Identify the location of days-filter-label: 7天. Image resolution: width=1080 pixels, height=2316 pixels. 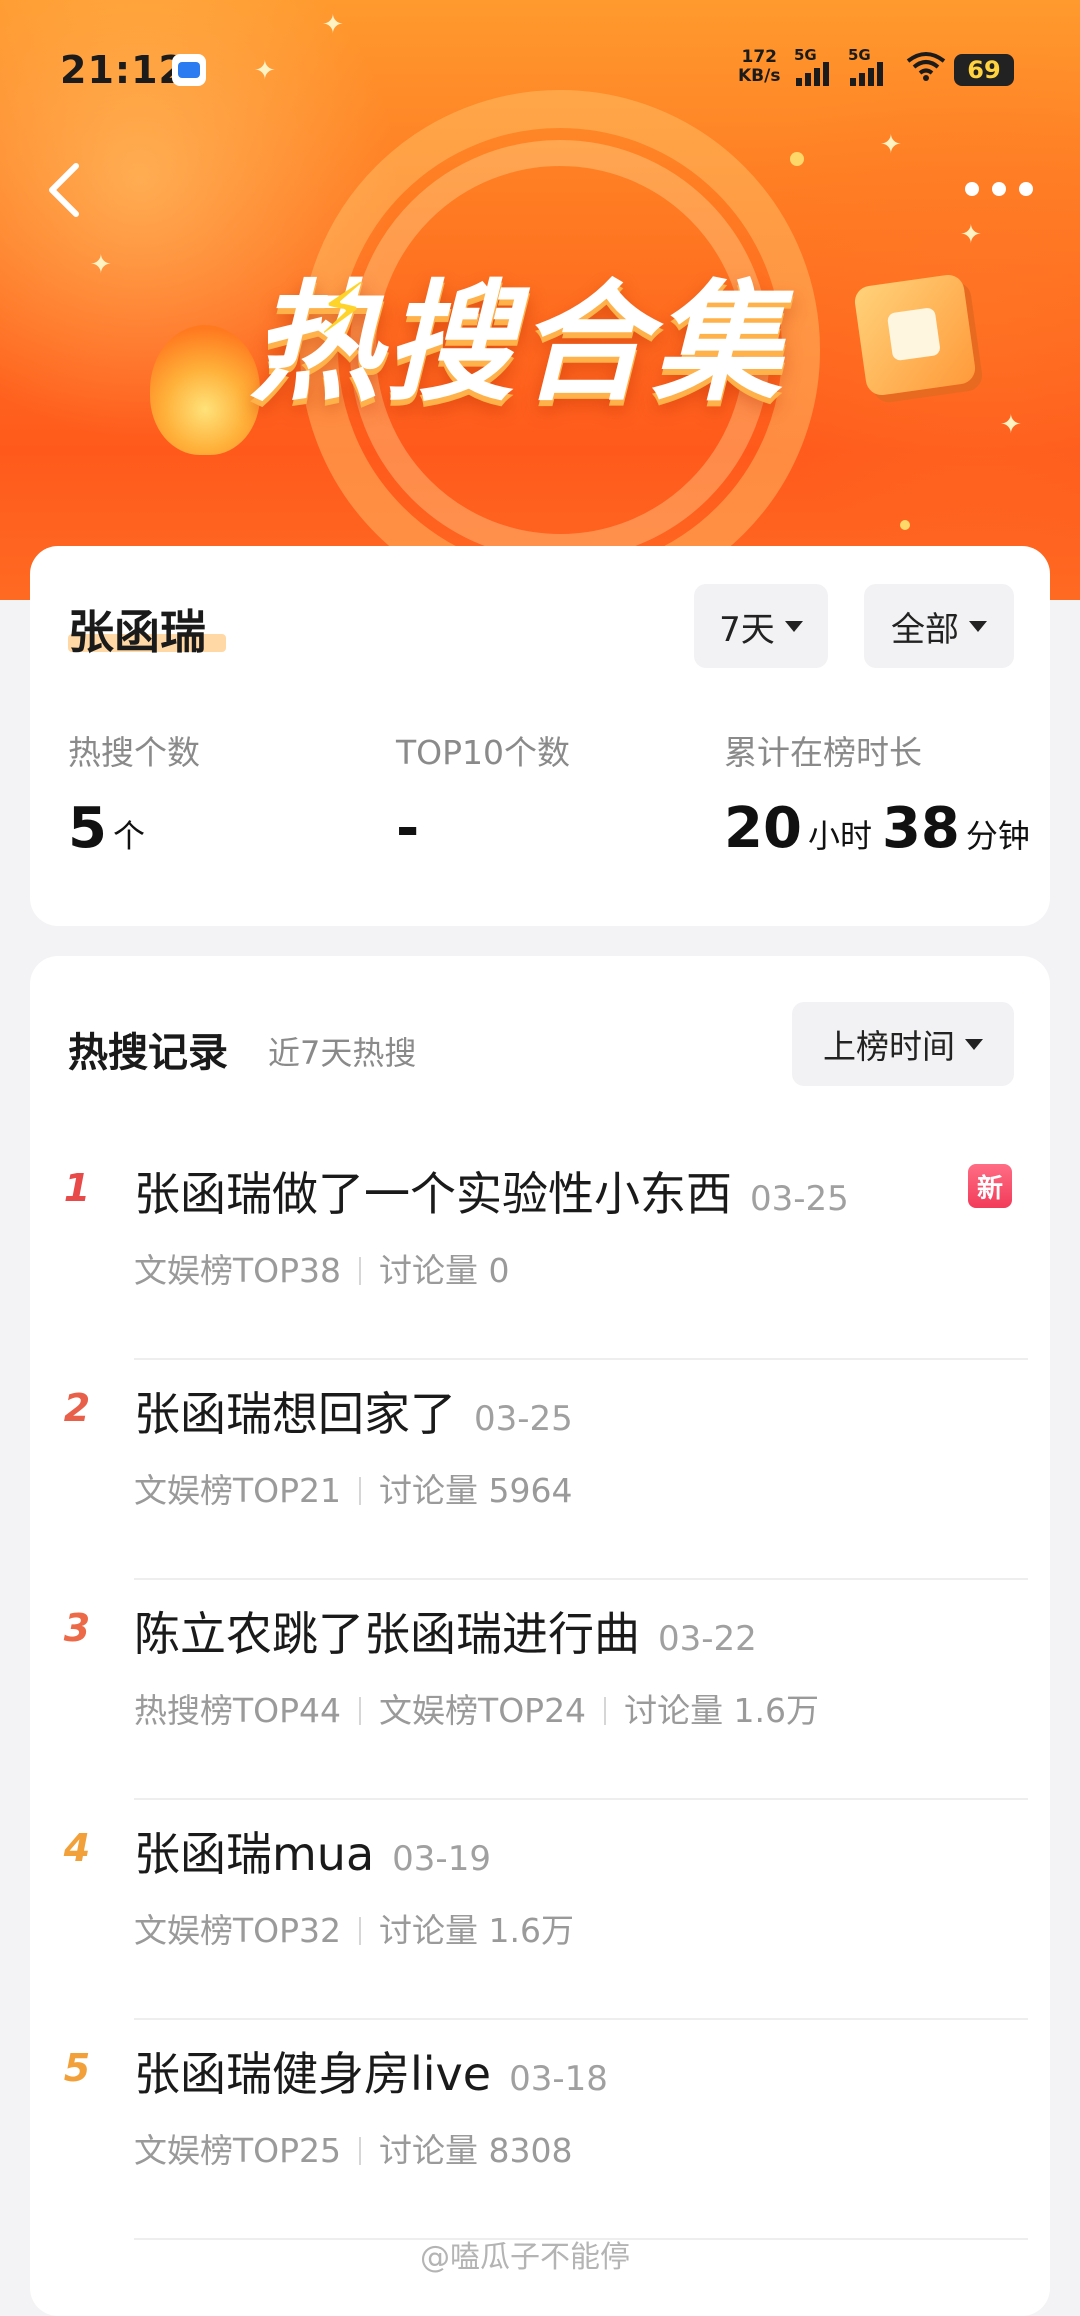
(747, 629).